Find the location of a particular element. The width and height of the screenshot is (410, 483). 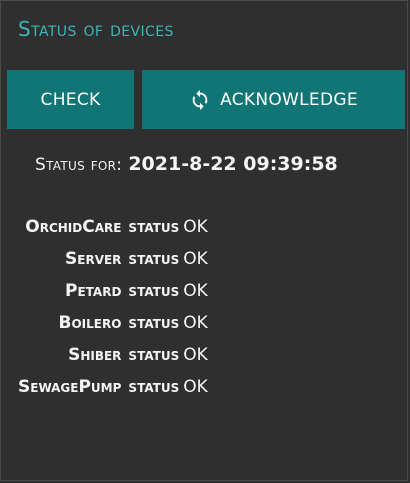

device-name: Shiber is located at coordinates (95, 355).